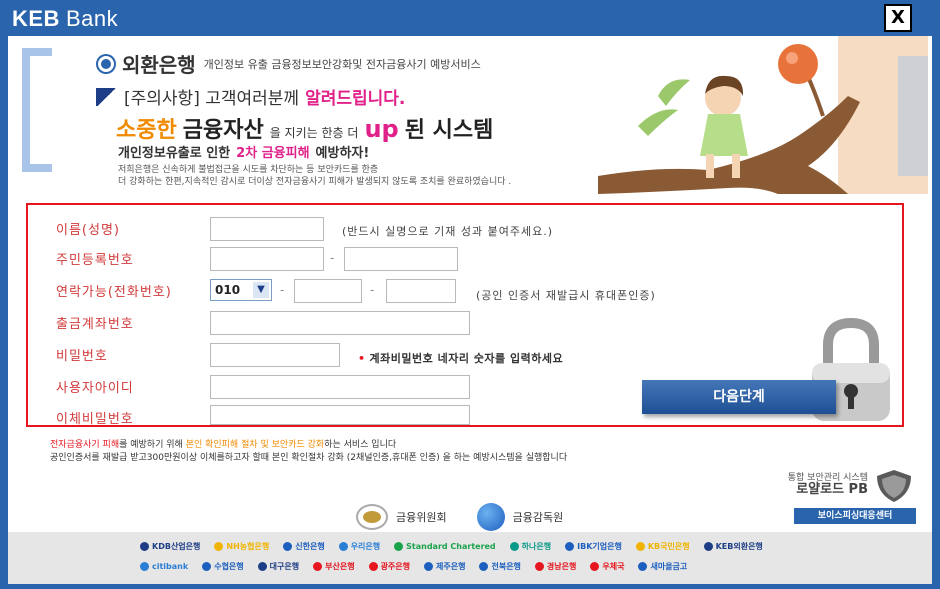 This screenshot has width=940, height=589. Describe the element at coordinates (342, 153) in the screenshot. I see `subline-b: 예방하자!` at that location.